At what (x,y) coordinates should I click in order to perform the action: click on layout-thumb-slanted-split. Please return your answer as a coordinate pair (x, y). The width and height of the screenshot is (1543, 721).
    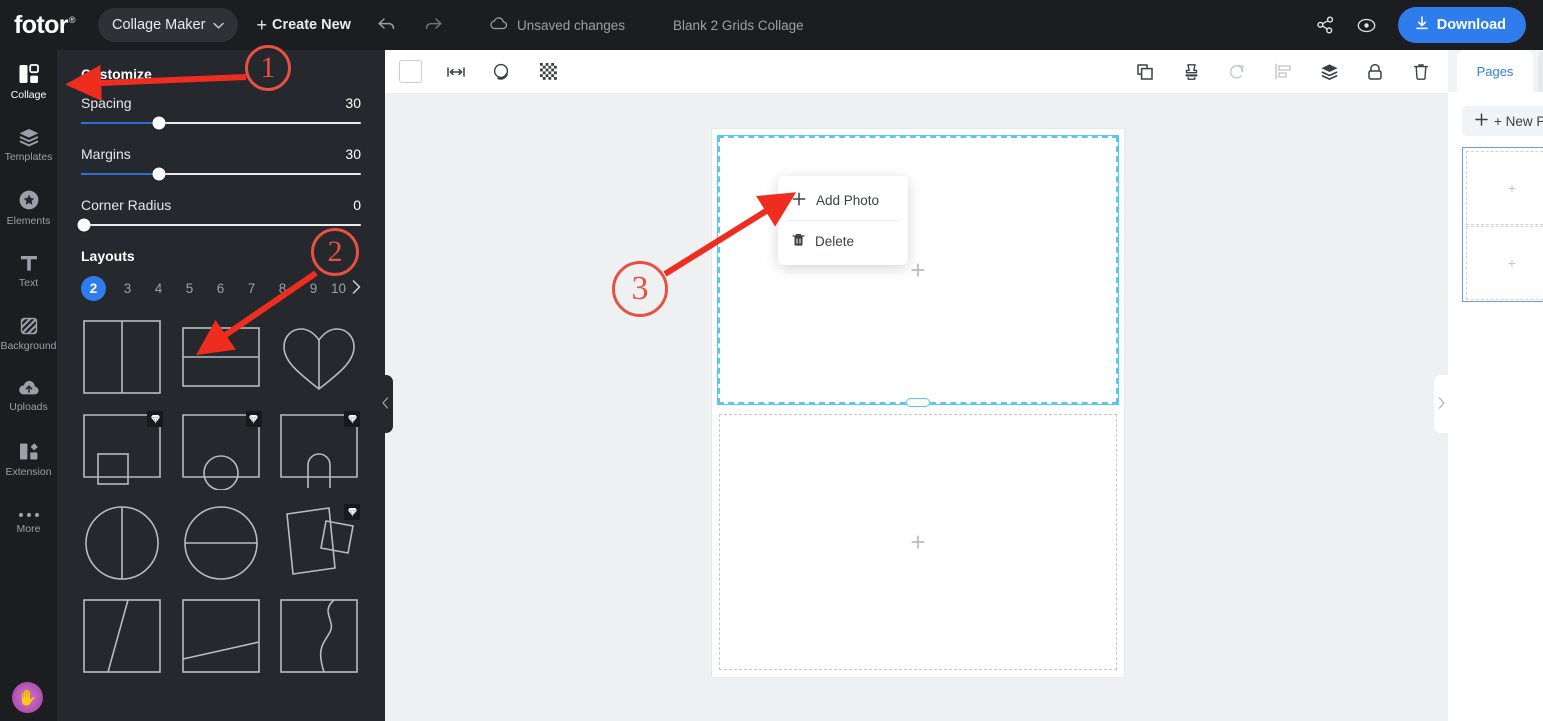
    Looking at the image, I should click on (221, 636).